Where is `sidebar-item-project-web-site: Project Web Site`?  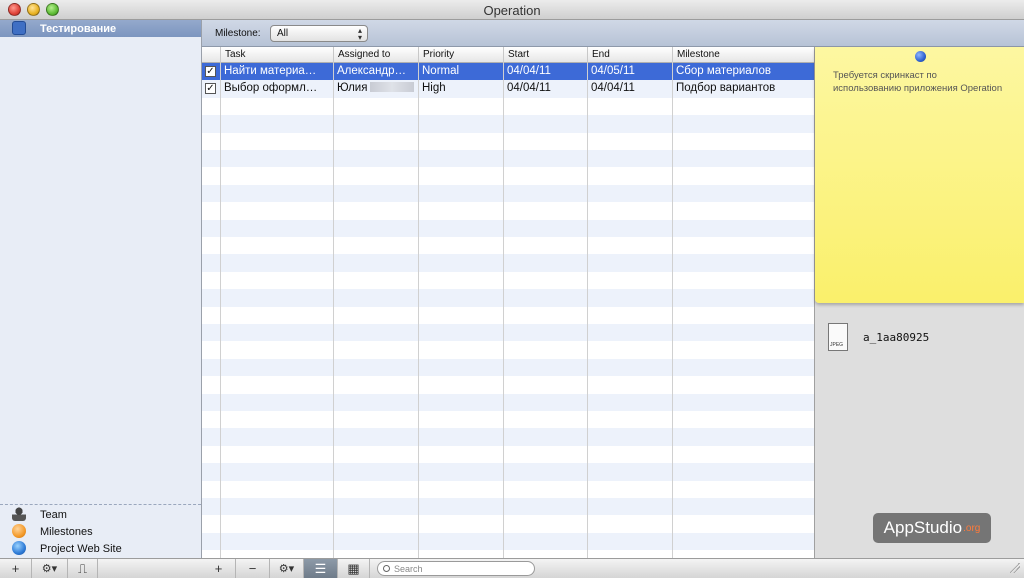 sidebar-item-project-web-site: Project Web Site is located at coordinates (100, 548).